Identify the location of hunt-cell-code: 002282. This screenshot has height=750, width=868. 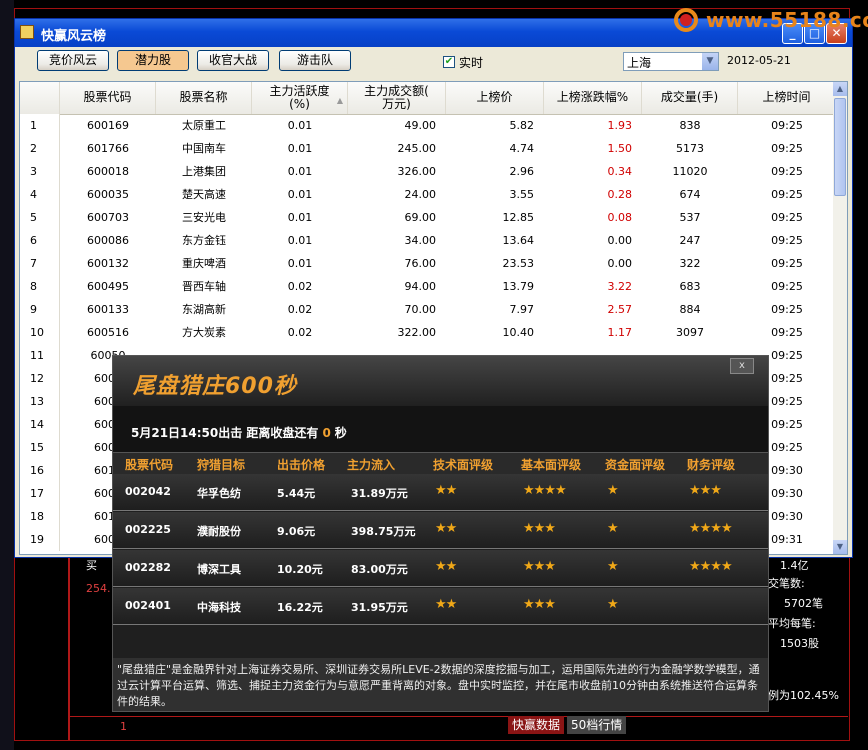
(148, 567).